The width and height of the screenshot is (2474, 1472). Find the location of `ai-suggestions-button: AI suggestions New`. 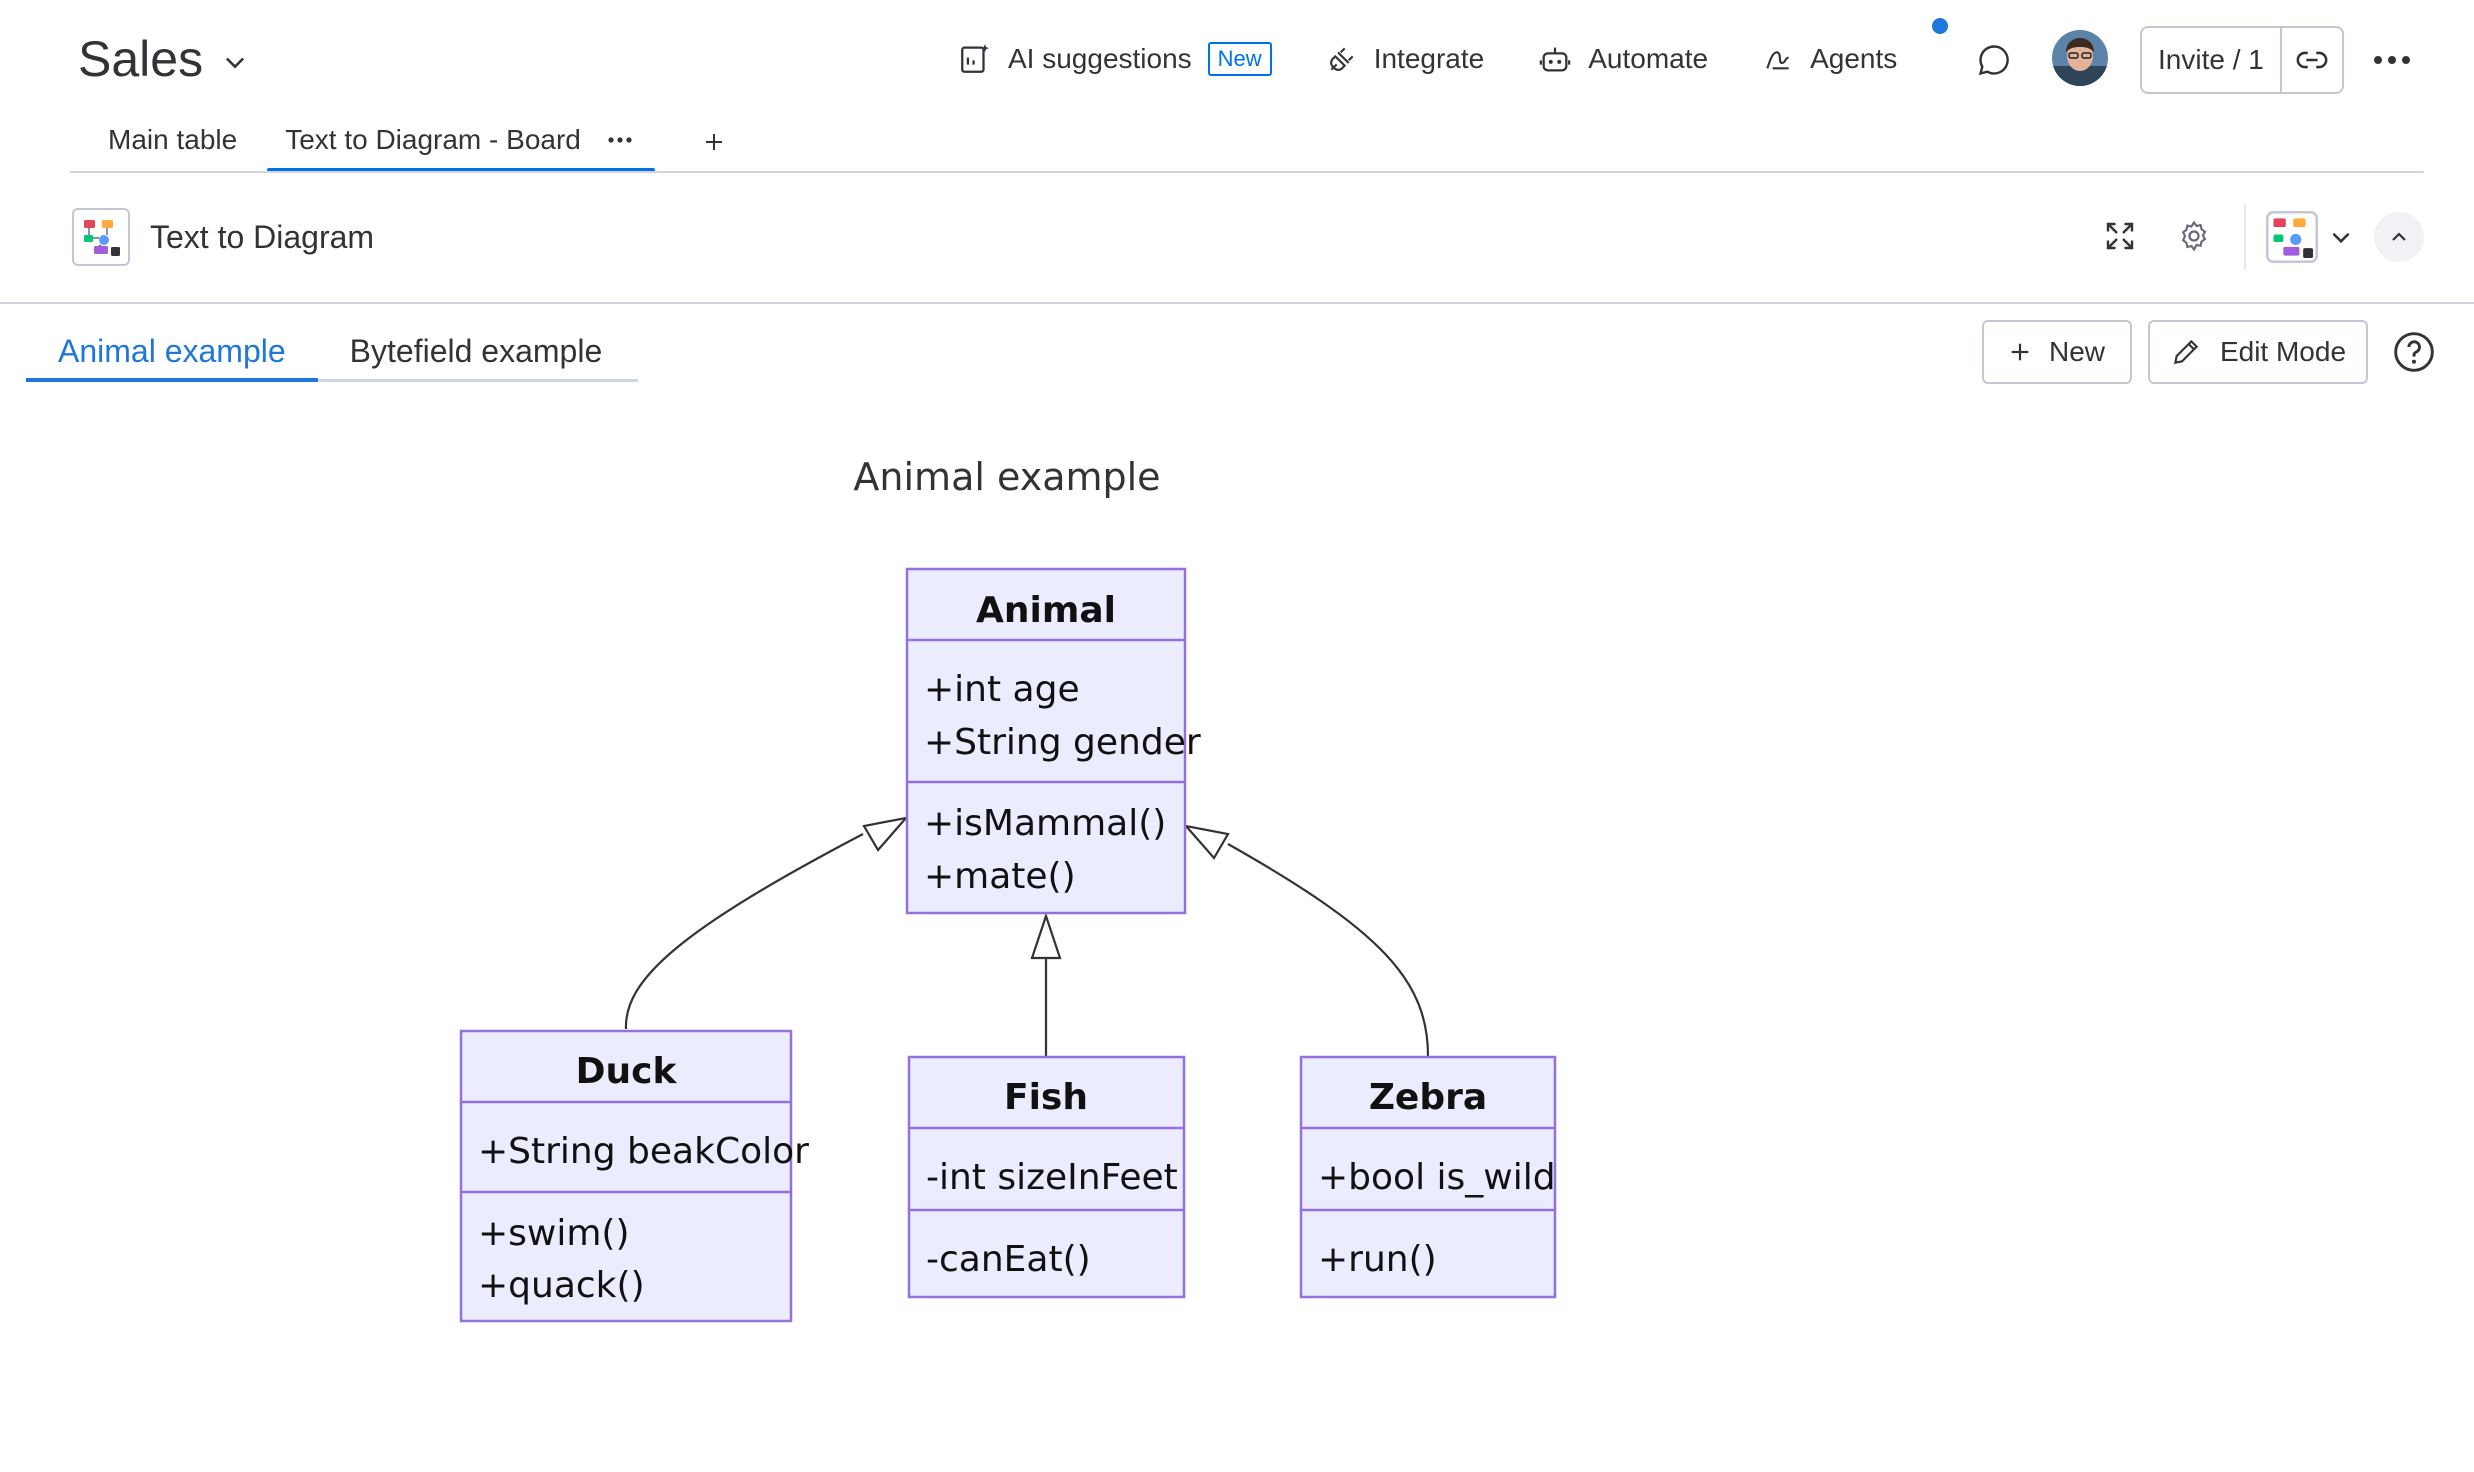

ai-suggestions-button: AI suggestions New is located at coordinates (1115, 59).